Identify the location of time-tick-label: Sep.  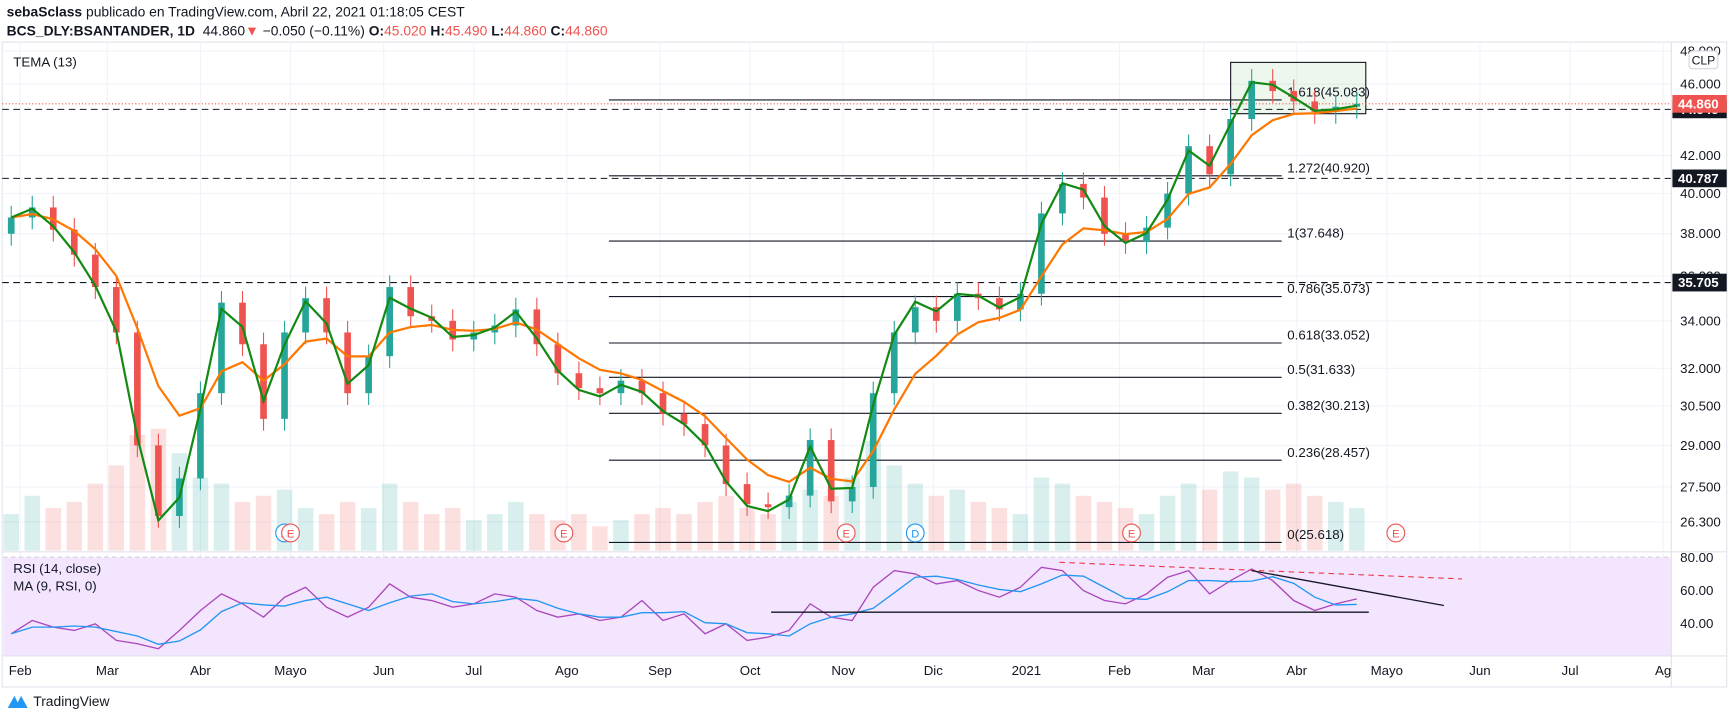
(660, 670).